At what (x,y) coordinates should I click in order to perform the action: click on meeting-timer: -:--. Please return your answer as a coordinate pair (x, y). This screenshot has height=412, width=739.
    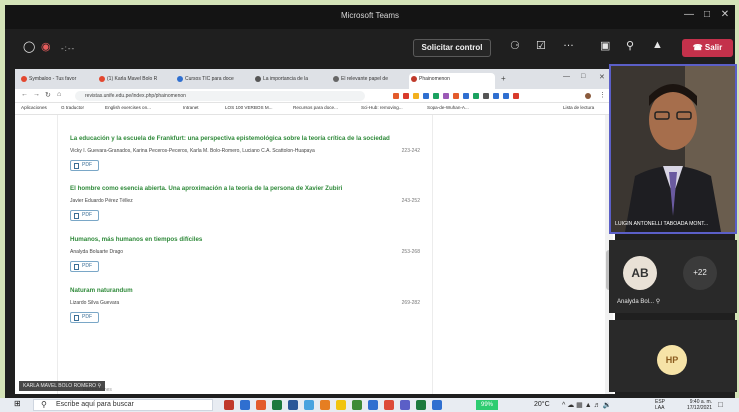
    Looking at the image, I should click on (68, 48).